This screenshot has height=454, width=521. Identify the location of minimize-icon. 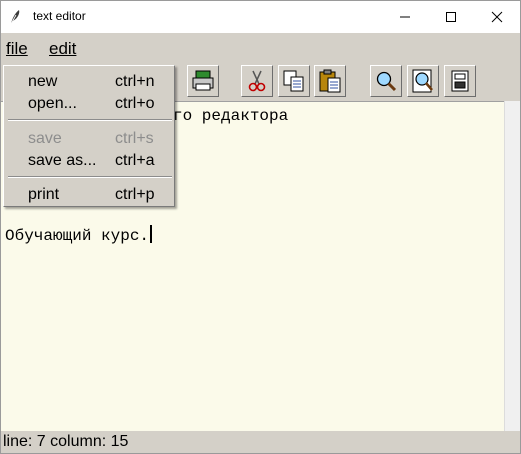
(405, 17).